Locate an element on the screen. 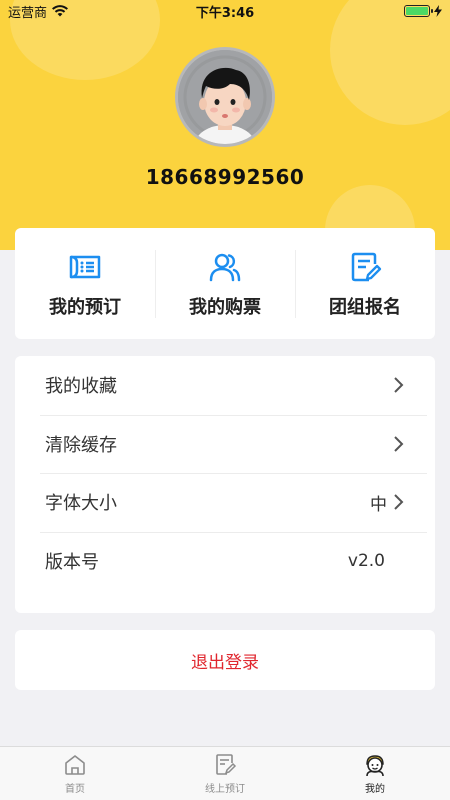 This screenshot has width=450, height=800. home-icon is located at coordinates (75, 764).